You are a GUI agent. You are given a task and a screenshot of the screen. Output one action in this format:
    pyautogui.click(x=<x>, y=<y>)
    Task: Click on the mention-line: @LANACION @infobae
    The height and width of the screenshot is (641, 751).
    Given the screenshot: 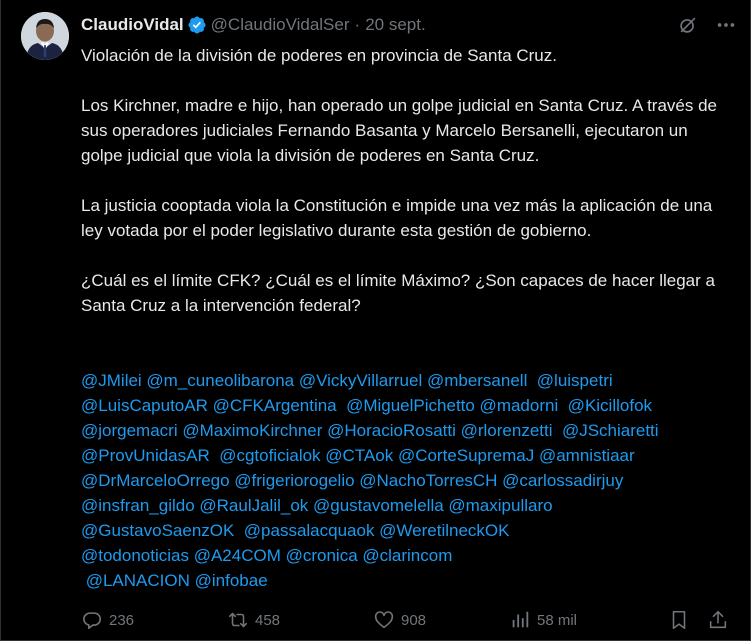 What is the action you would take?
    pyautogui.click(x=406, y=580)
    